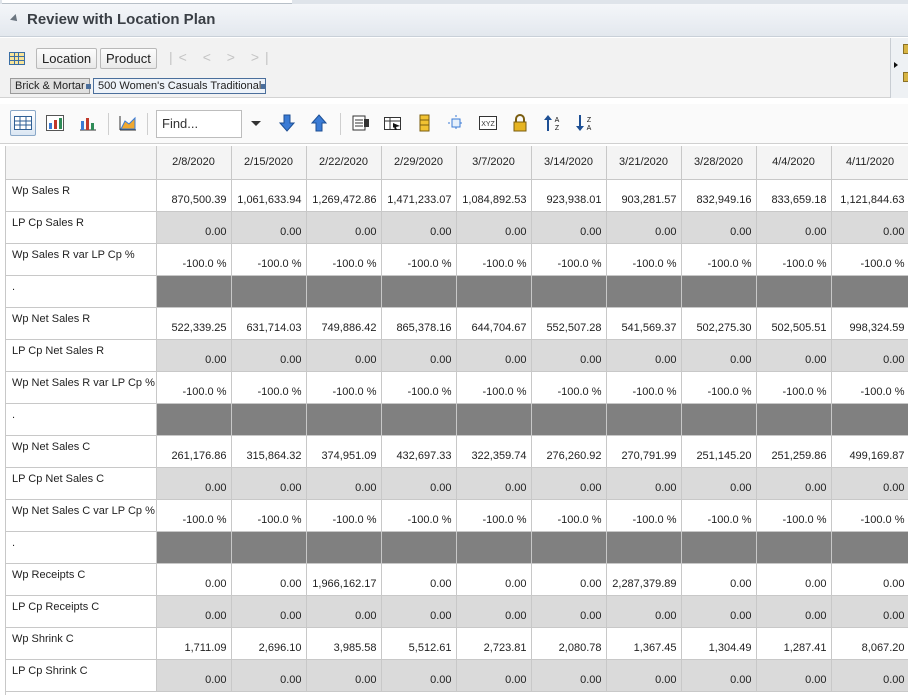  What do you see at coordinates (319, 123) in the screenshot?
I see `find-previous-button` at bounding box center [319, 123].